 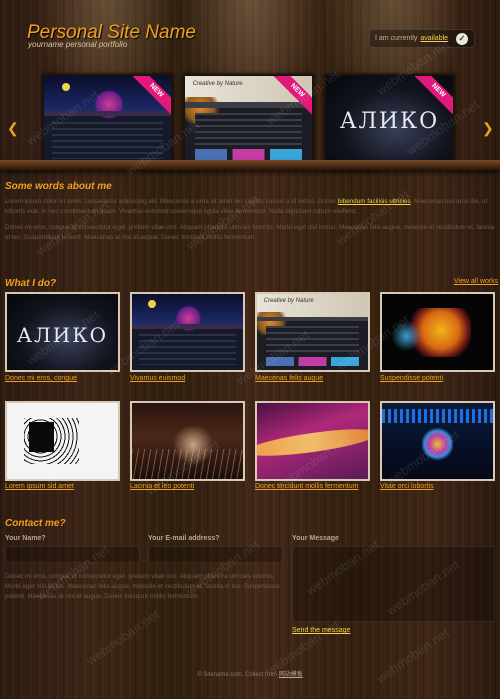 I want to click on footer-link: 网站模板, so click(x=291, y=675).